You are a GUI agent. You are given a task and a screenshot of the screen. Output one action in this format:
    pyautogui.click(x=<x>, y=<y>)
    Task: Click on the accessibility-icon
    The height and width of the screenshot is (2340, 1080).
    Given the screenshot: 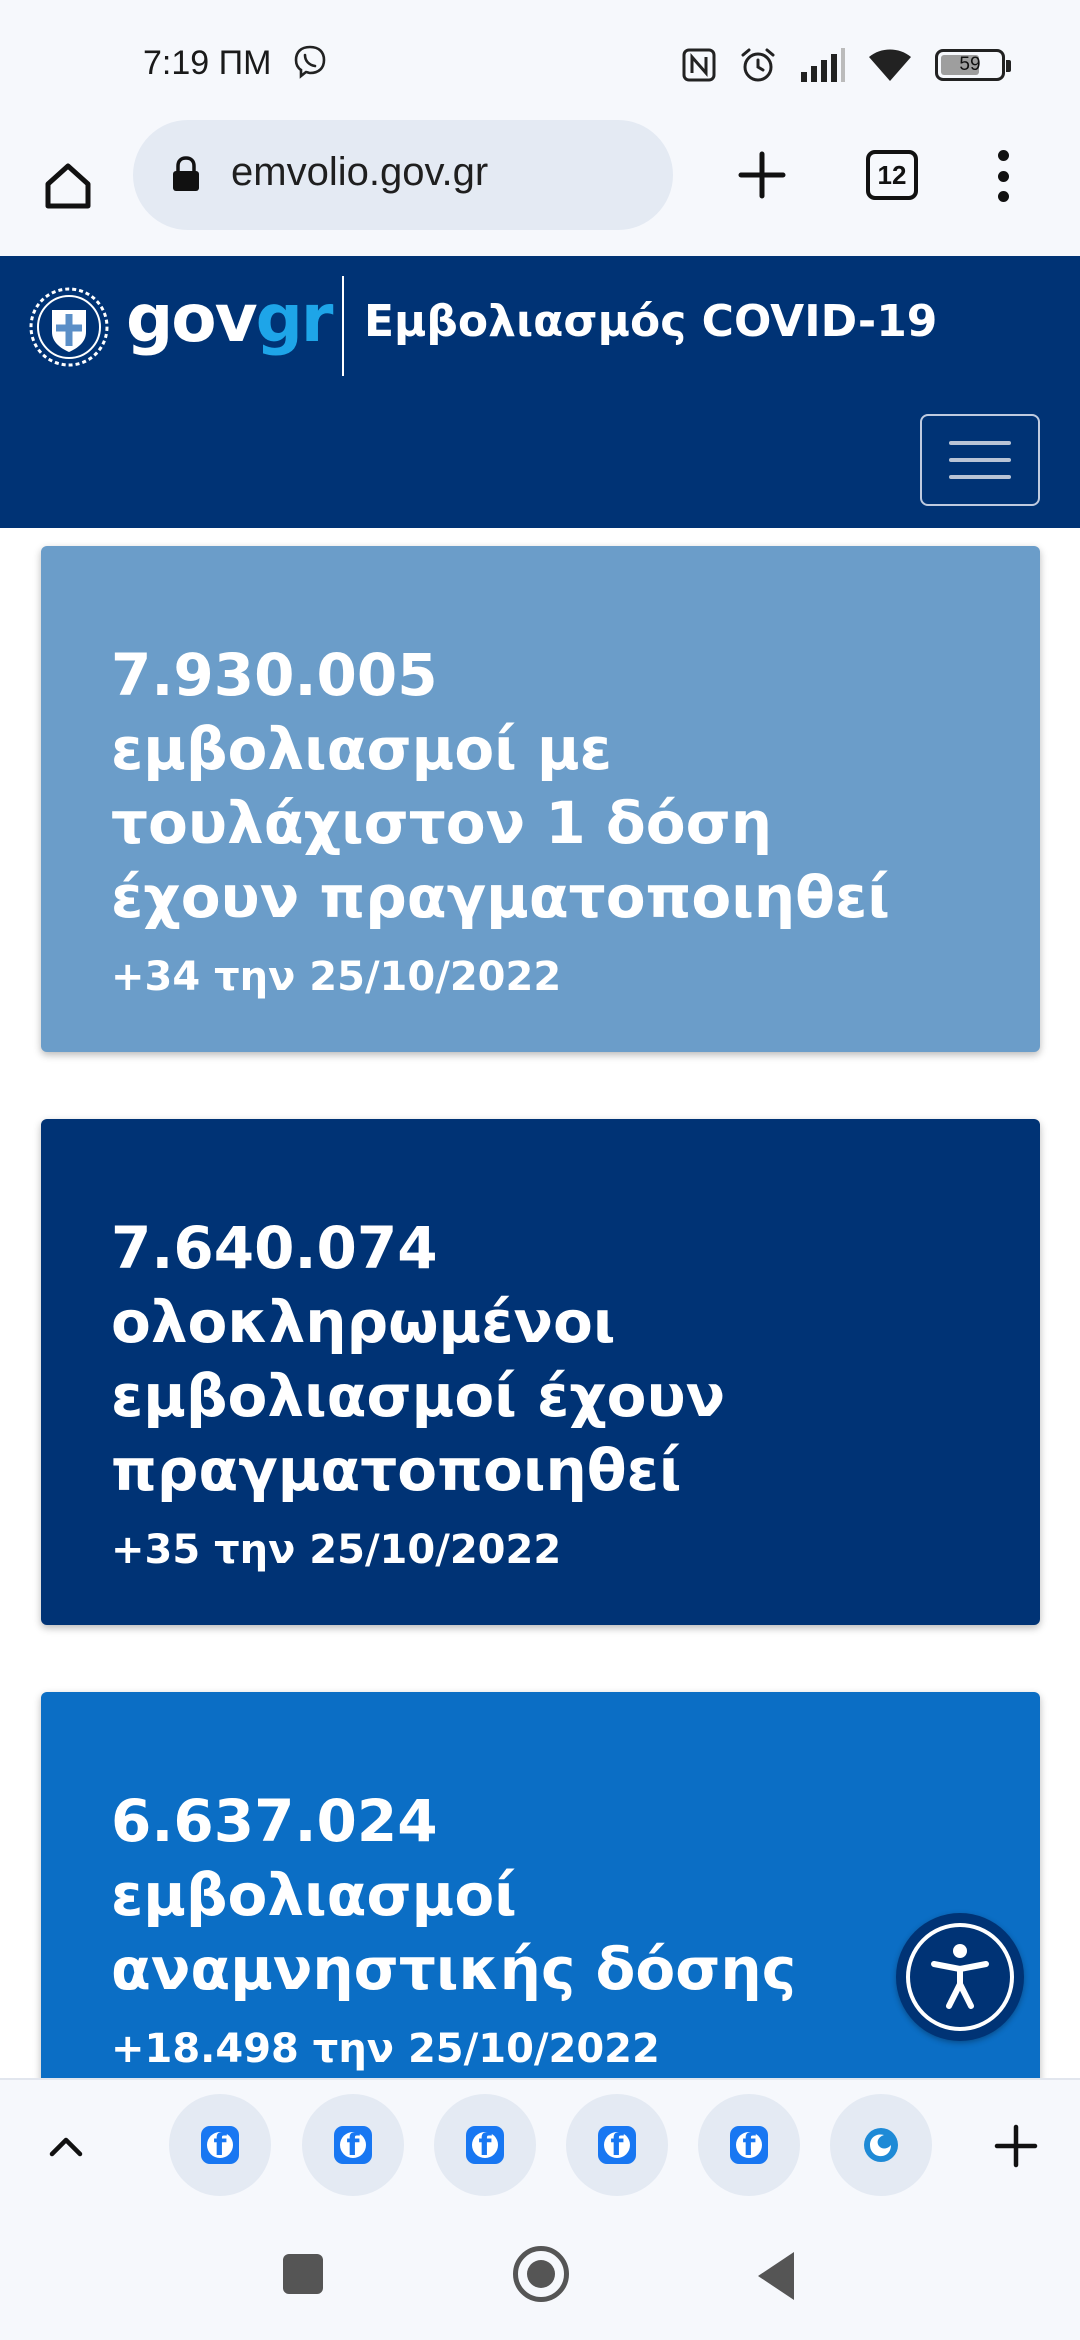 What is the action you would take?
    pyautogui.click(x=960, y=1976)
    